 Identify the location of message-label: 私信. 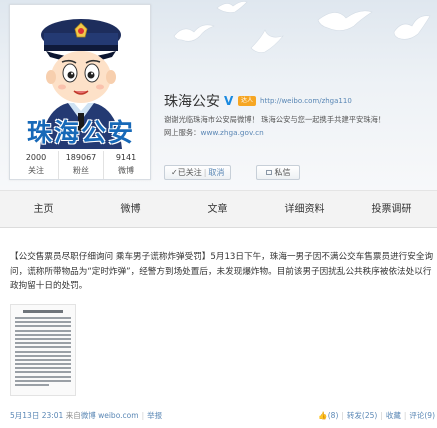
(282, 172).